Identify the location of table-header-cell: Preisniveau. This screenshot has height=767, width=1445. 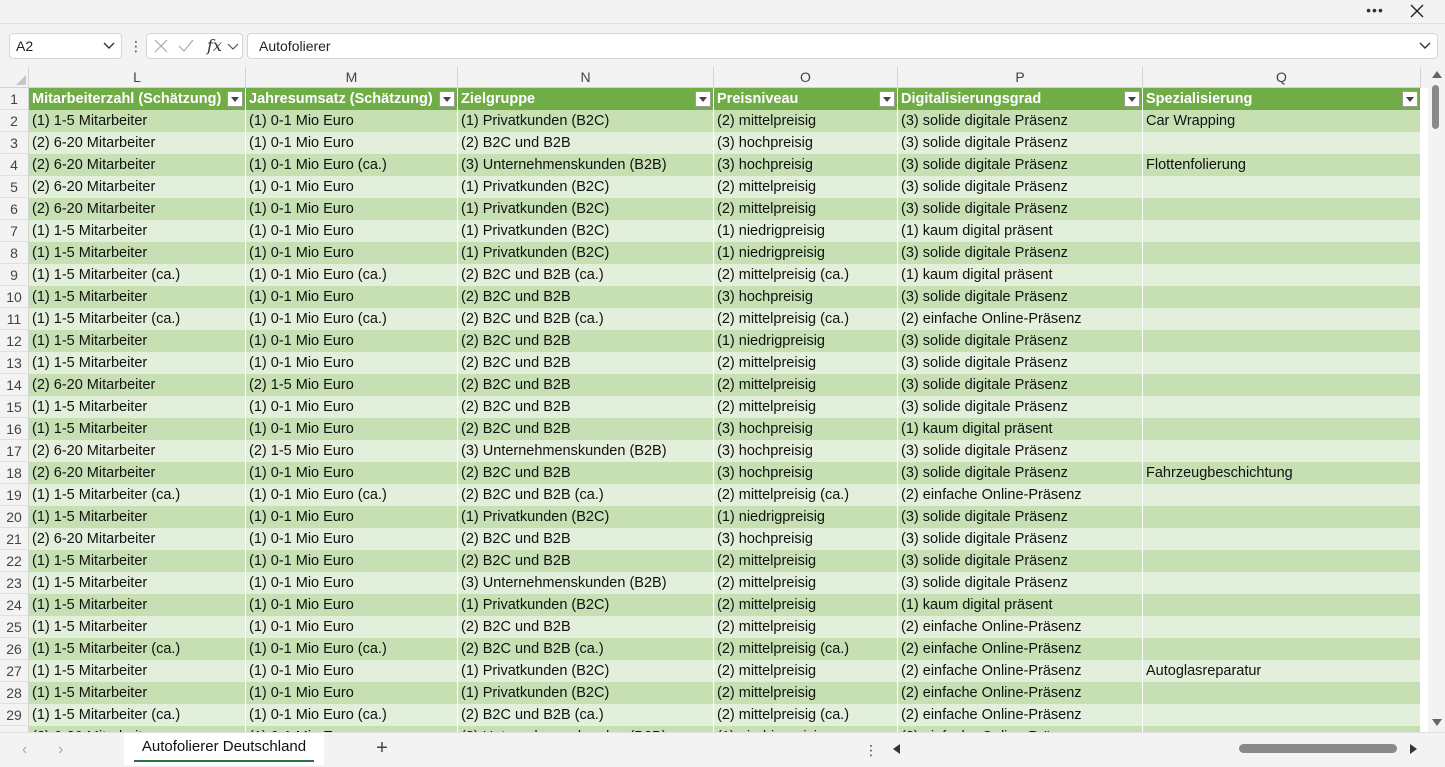
(806, 99).